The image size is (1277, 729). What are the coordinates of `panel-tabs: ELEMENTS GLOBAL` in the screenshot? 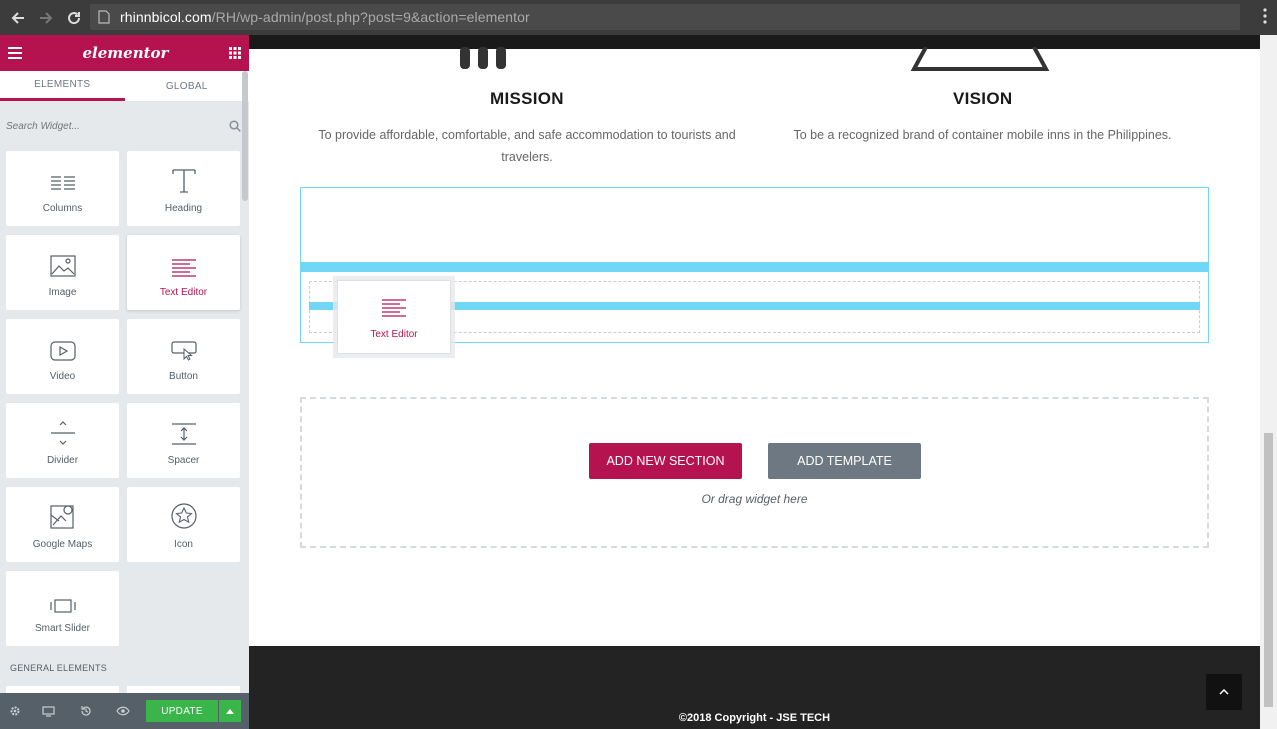 It's located at (124, 86).